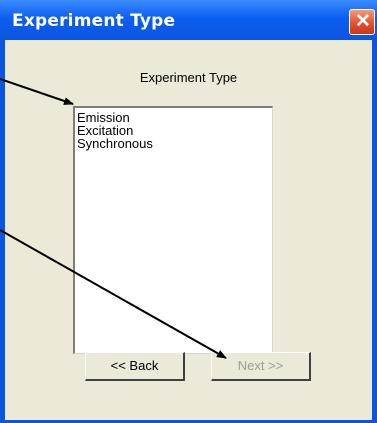  I want to click on title-bar: Experiment Type ✕, so click(188, 20).